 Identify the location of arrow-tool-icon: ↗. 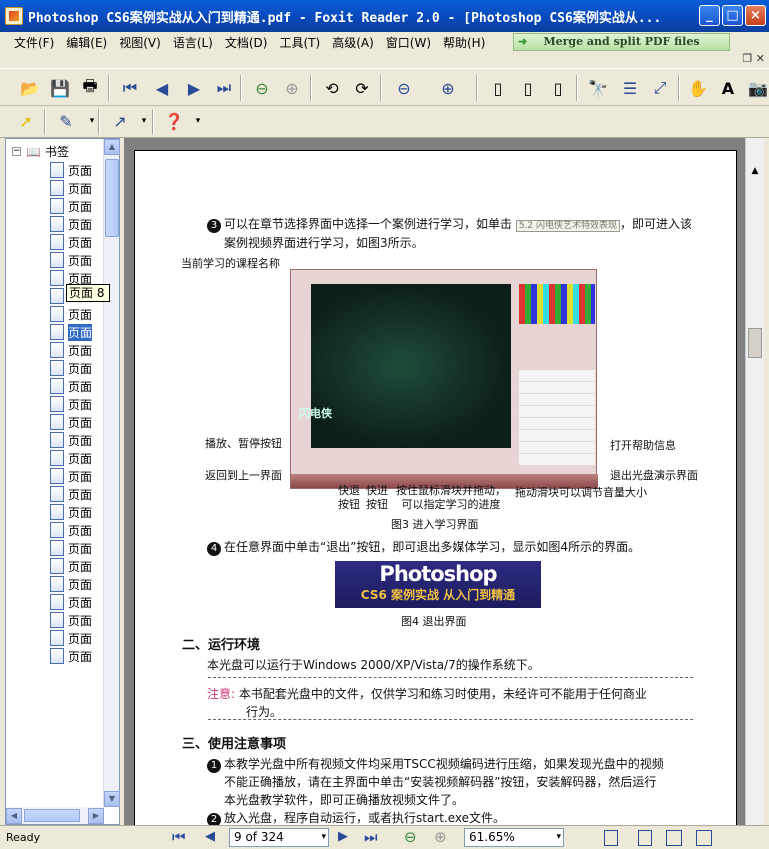
(120, 121).